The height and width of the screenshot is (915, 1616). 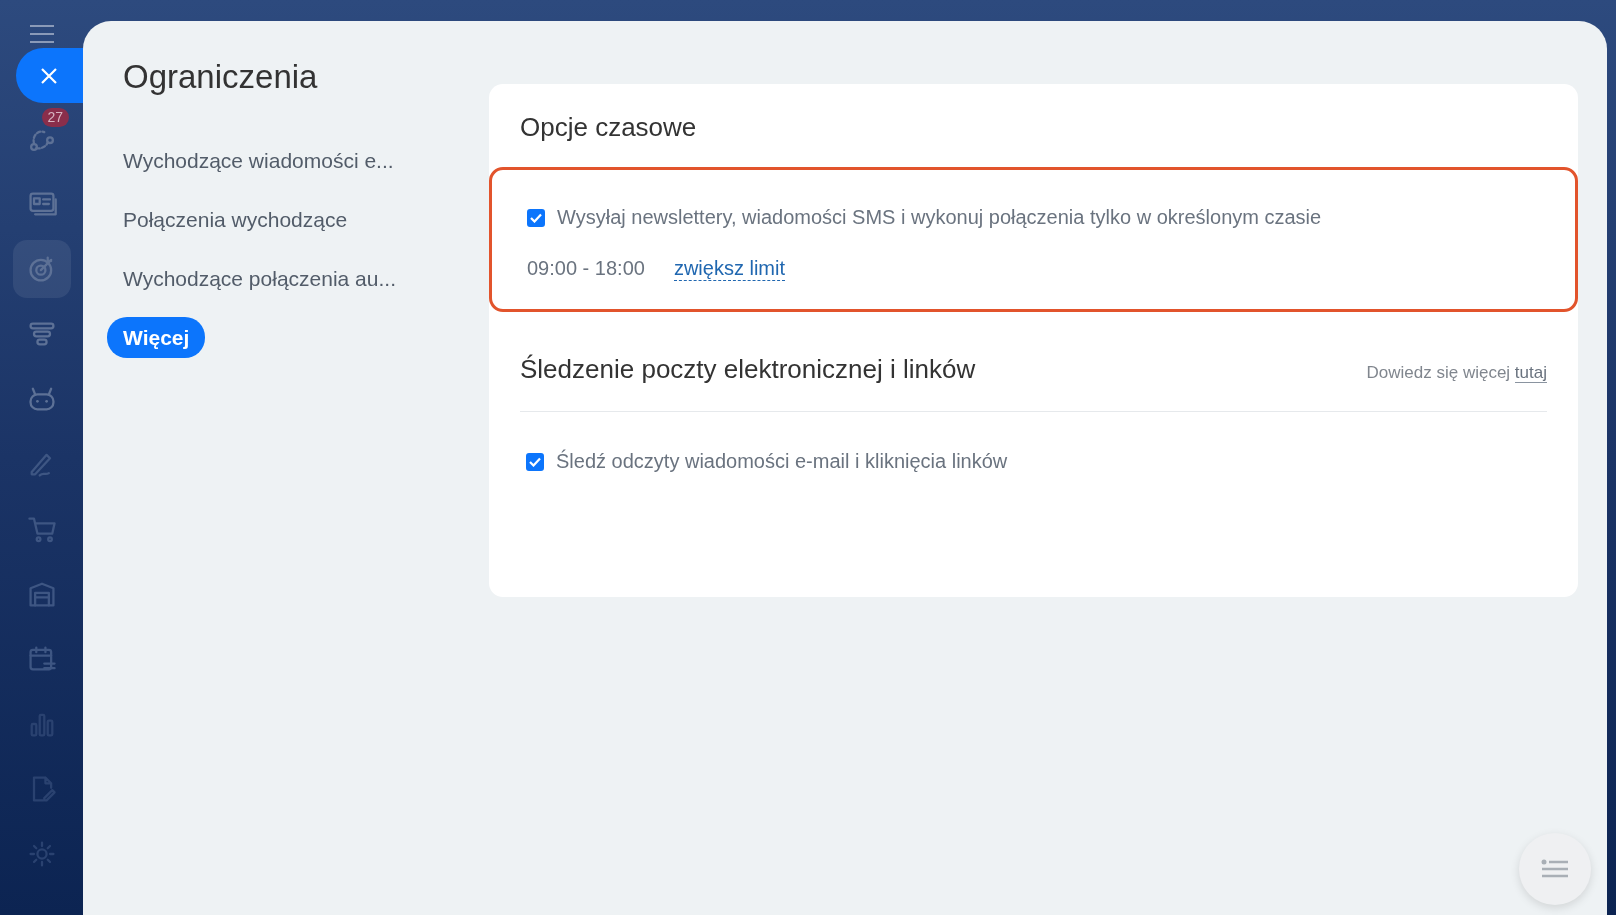 I want to click on checkbox-label: Wysyłaj newslettery, wiadomości SMS i wykonuj połączenia tylko w określonym czasie, so click(x=939, y=217).